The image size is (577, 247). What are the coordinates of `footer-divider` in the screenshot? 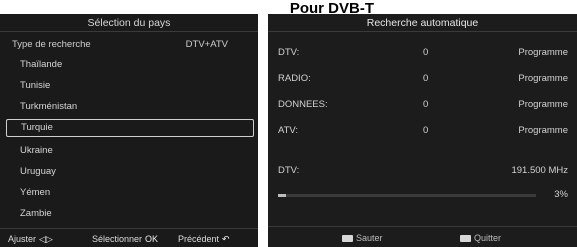 It's located at (422, 226).